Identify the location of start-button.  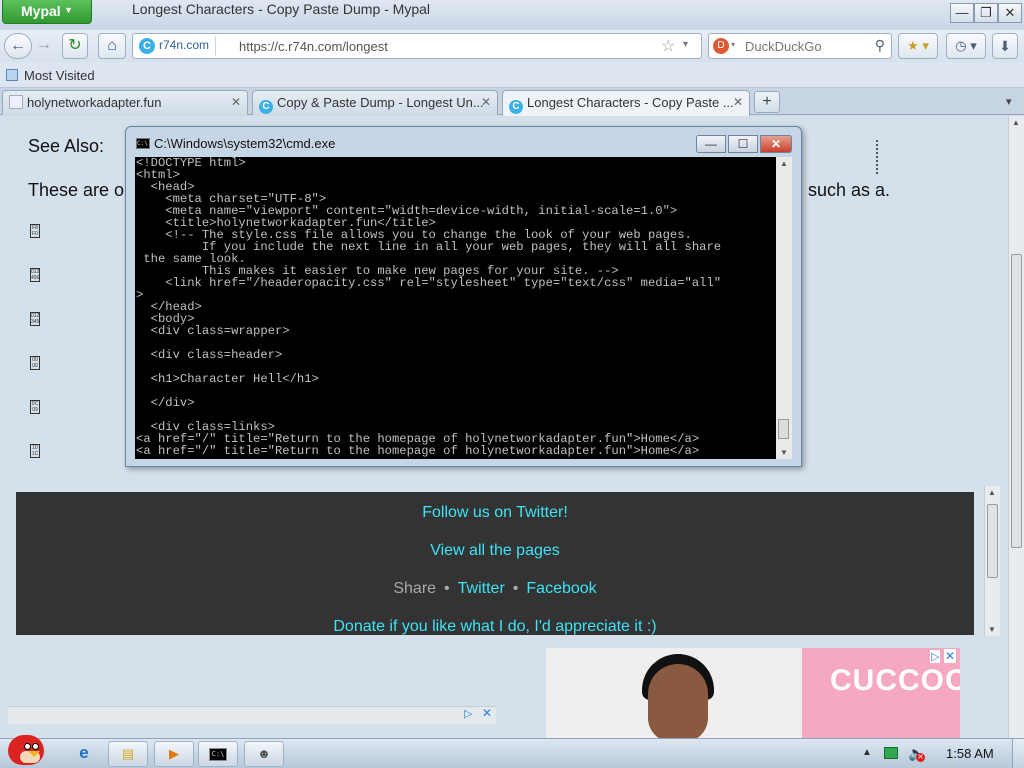
(26, 749).